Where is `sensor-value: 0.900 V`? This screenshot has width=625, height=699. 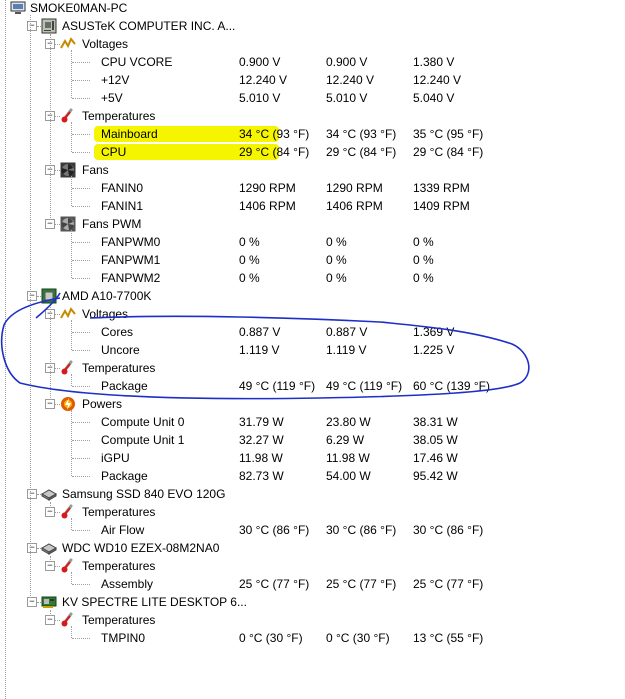
sensor-value: 0.900 V is located at coordinates (260, 62).